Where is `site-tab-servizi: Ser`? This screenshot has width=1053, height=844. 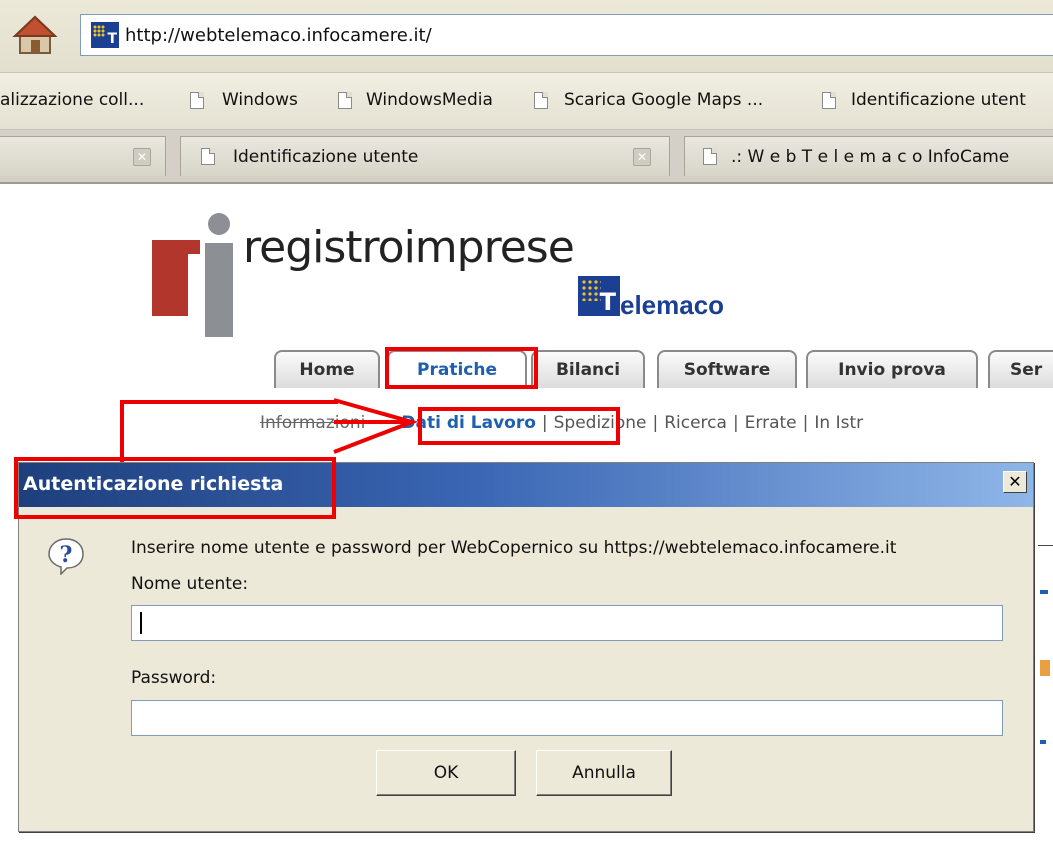
site-tab-servizi: Ser is located at coordinates (1020, 369).